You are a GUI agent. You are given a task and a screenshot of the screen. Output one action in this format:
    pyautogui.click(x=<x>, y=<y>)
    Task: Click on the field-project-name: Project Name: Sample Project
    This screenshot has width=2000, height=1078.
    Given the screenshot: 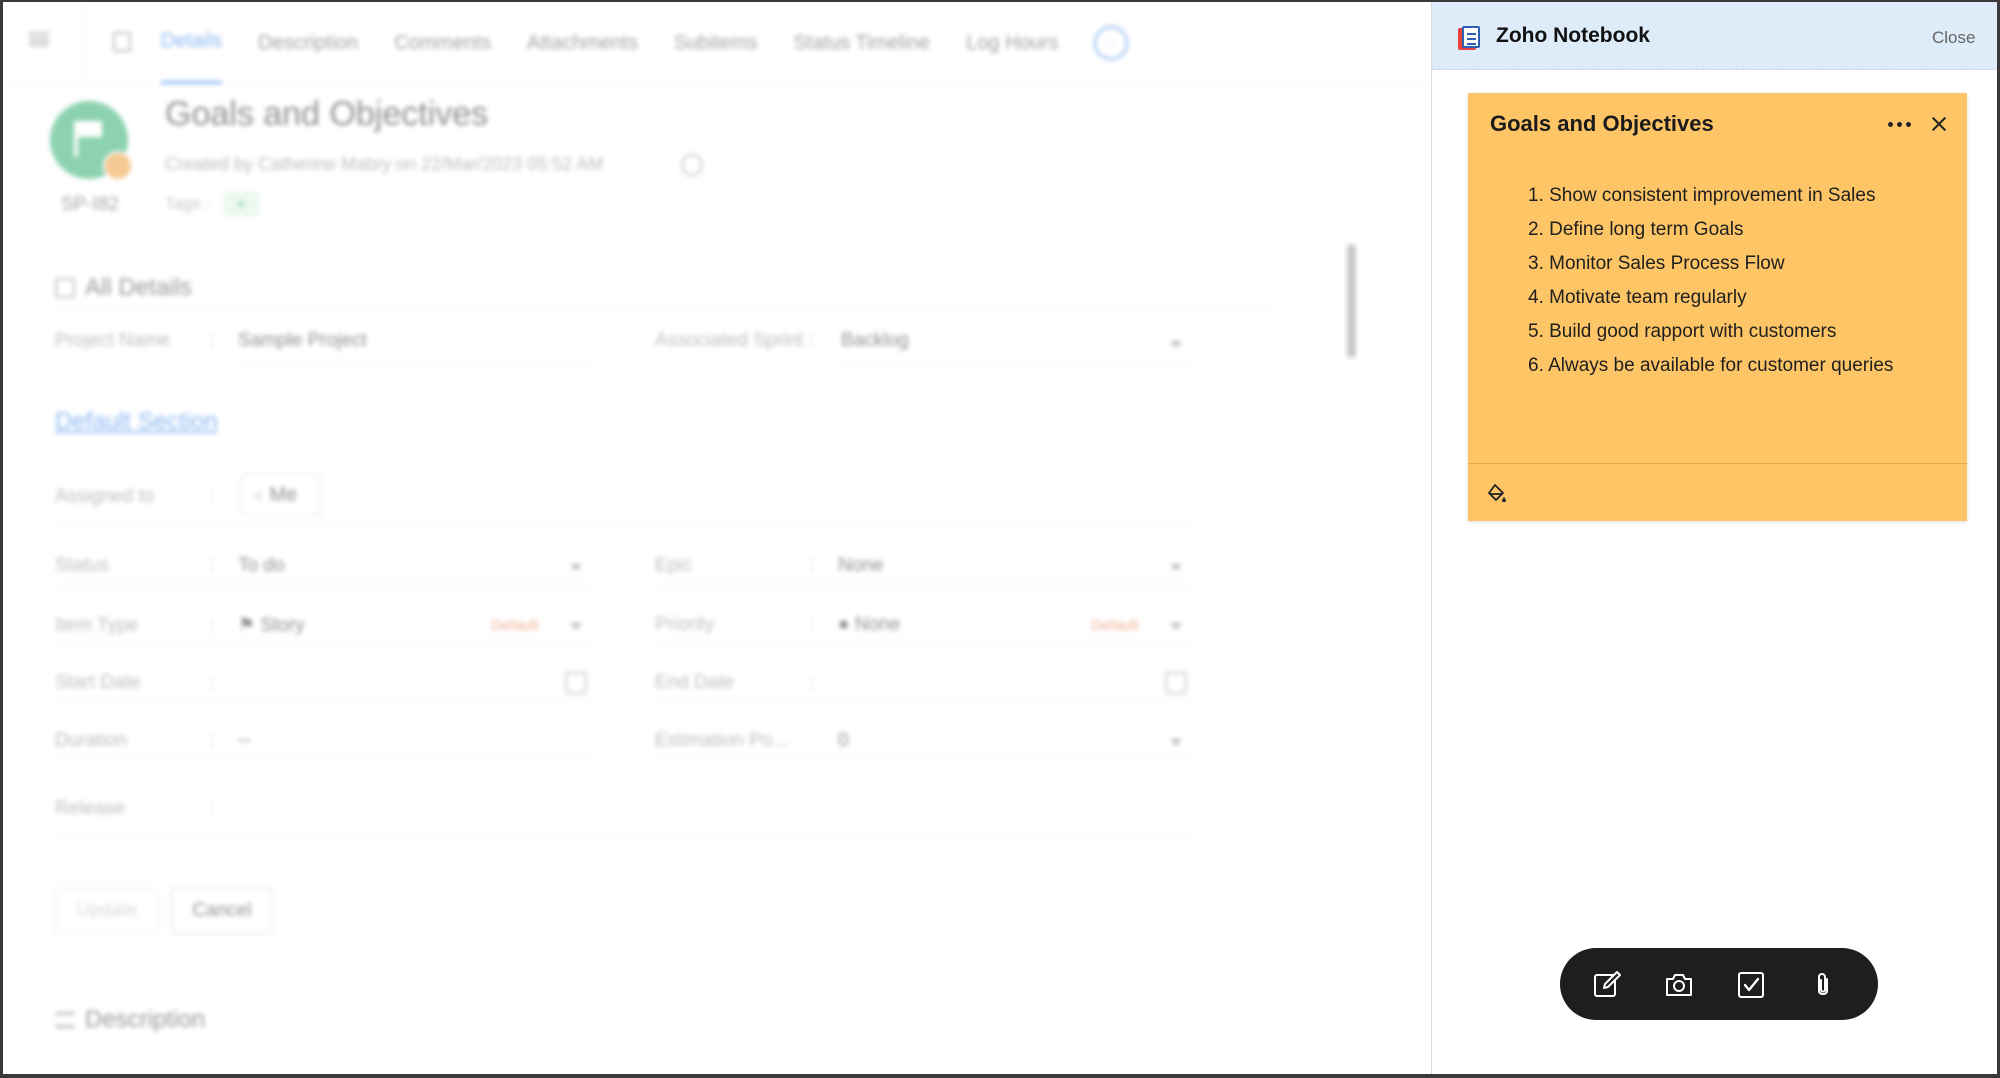 What is the action you would take?
    pyautogui.click(x=211, y=340)
    